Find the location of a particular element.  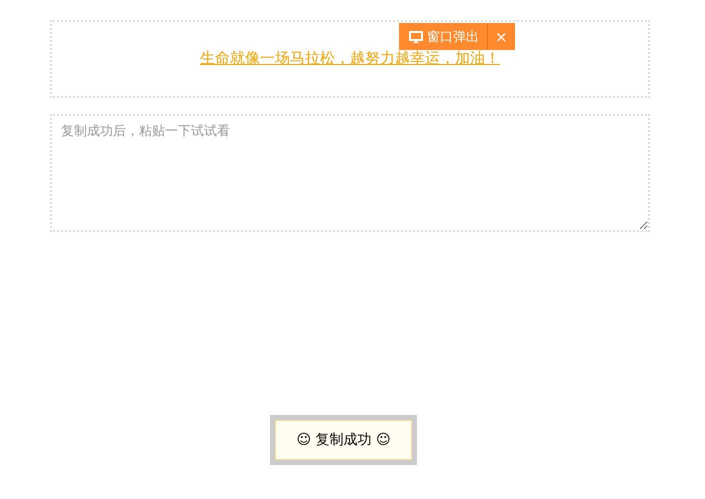

popup-window-button: 窗口弹出 is located at coordinates (443, 36).